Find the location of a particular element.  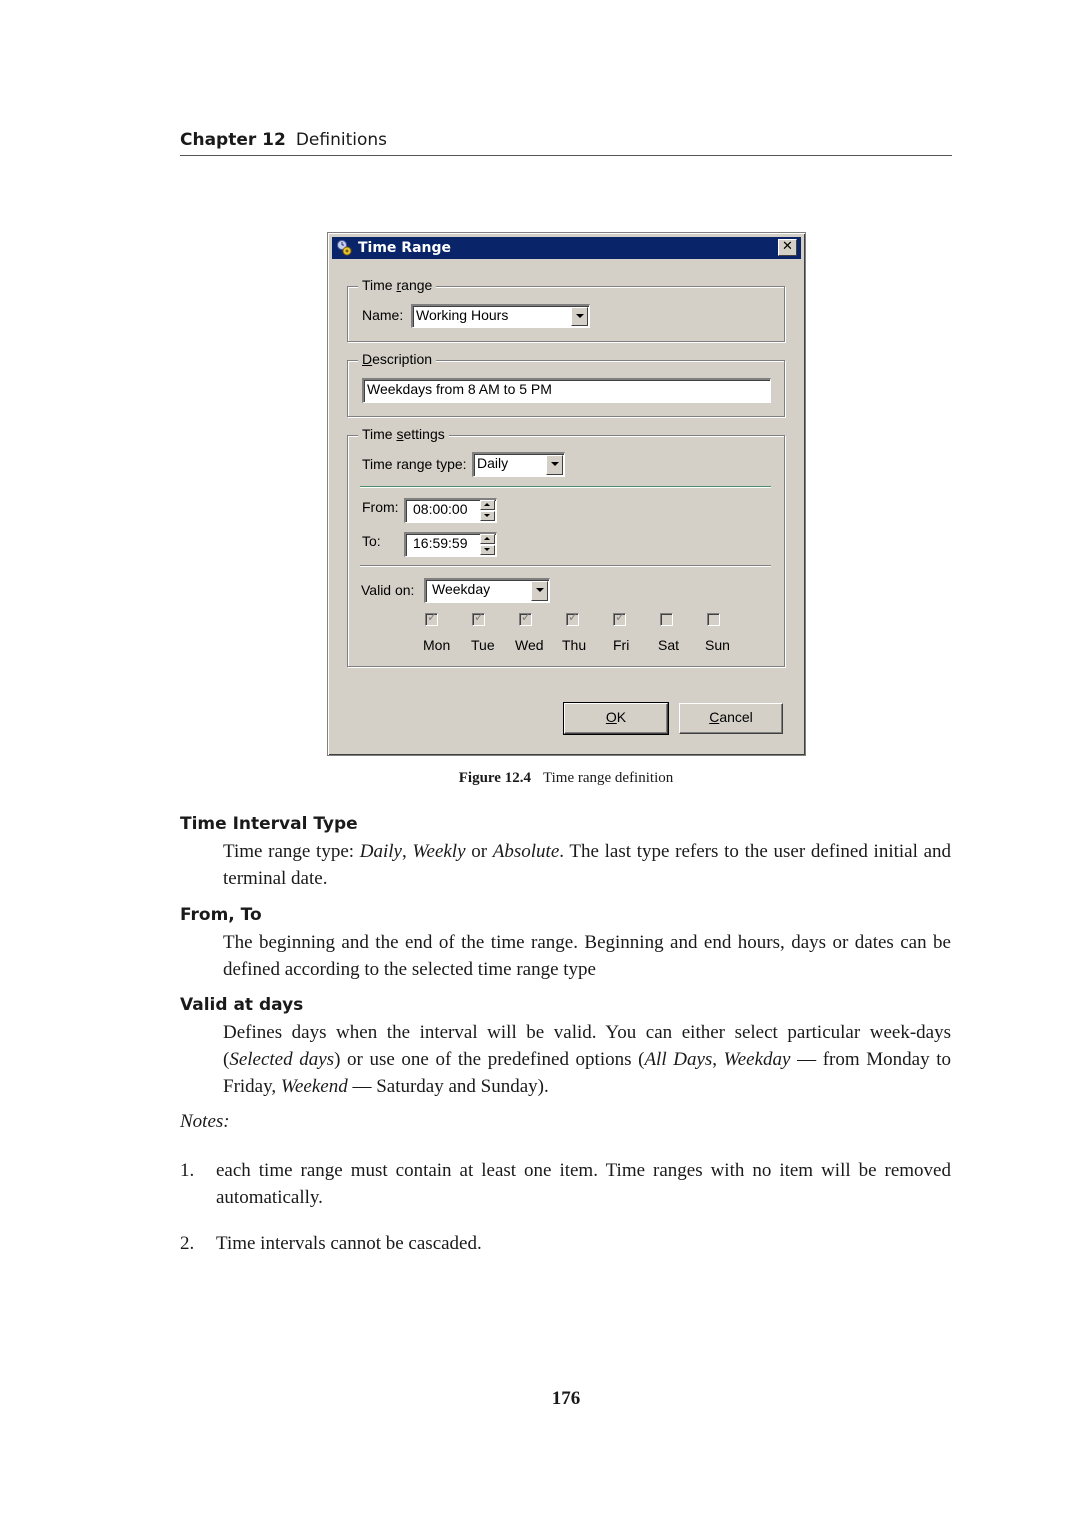

from-spinner is located at coordinates (487, 510).